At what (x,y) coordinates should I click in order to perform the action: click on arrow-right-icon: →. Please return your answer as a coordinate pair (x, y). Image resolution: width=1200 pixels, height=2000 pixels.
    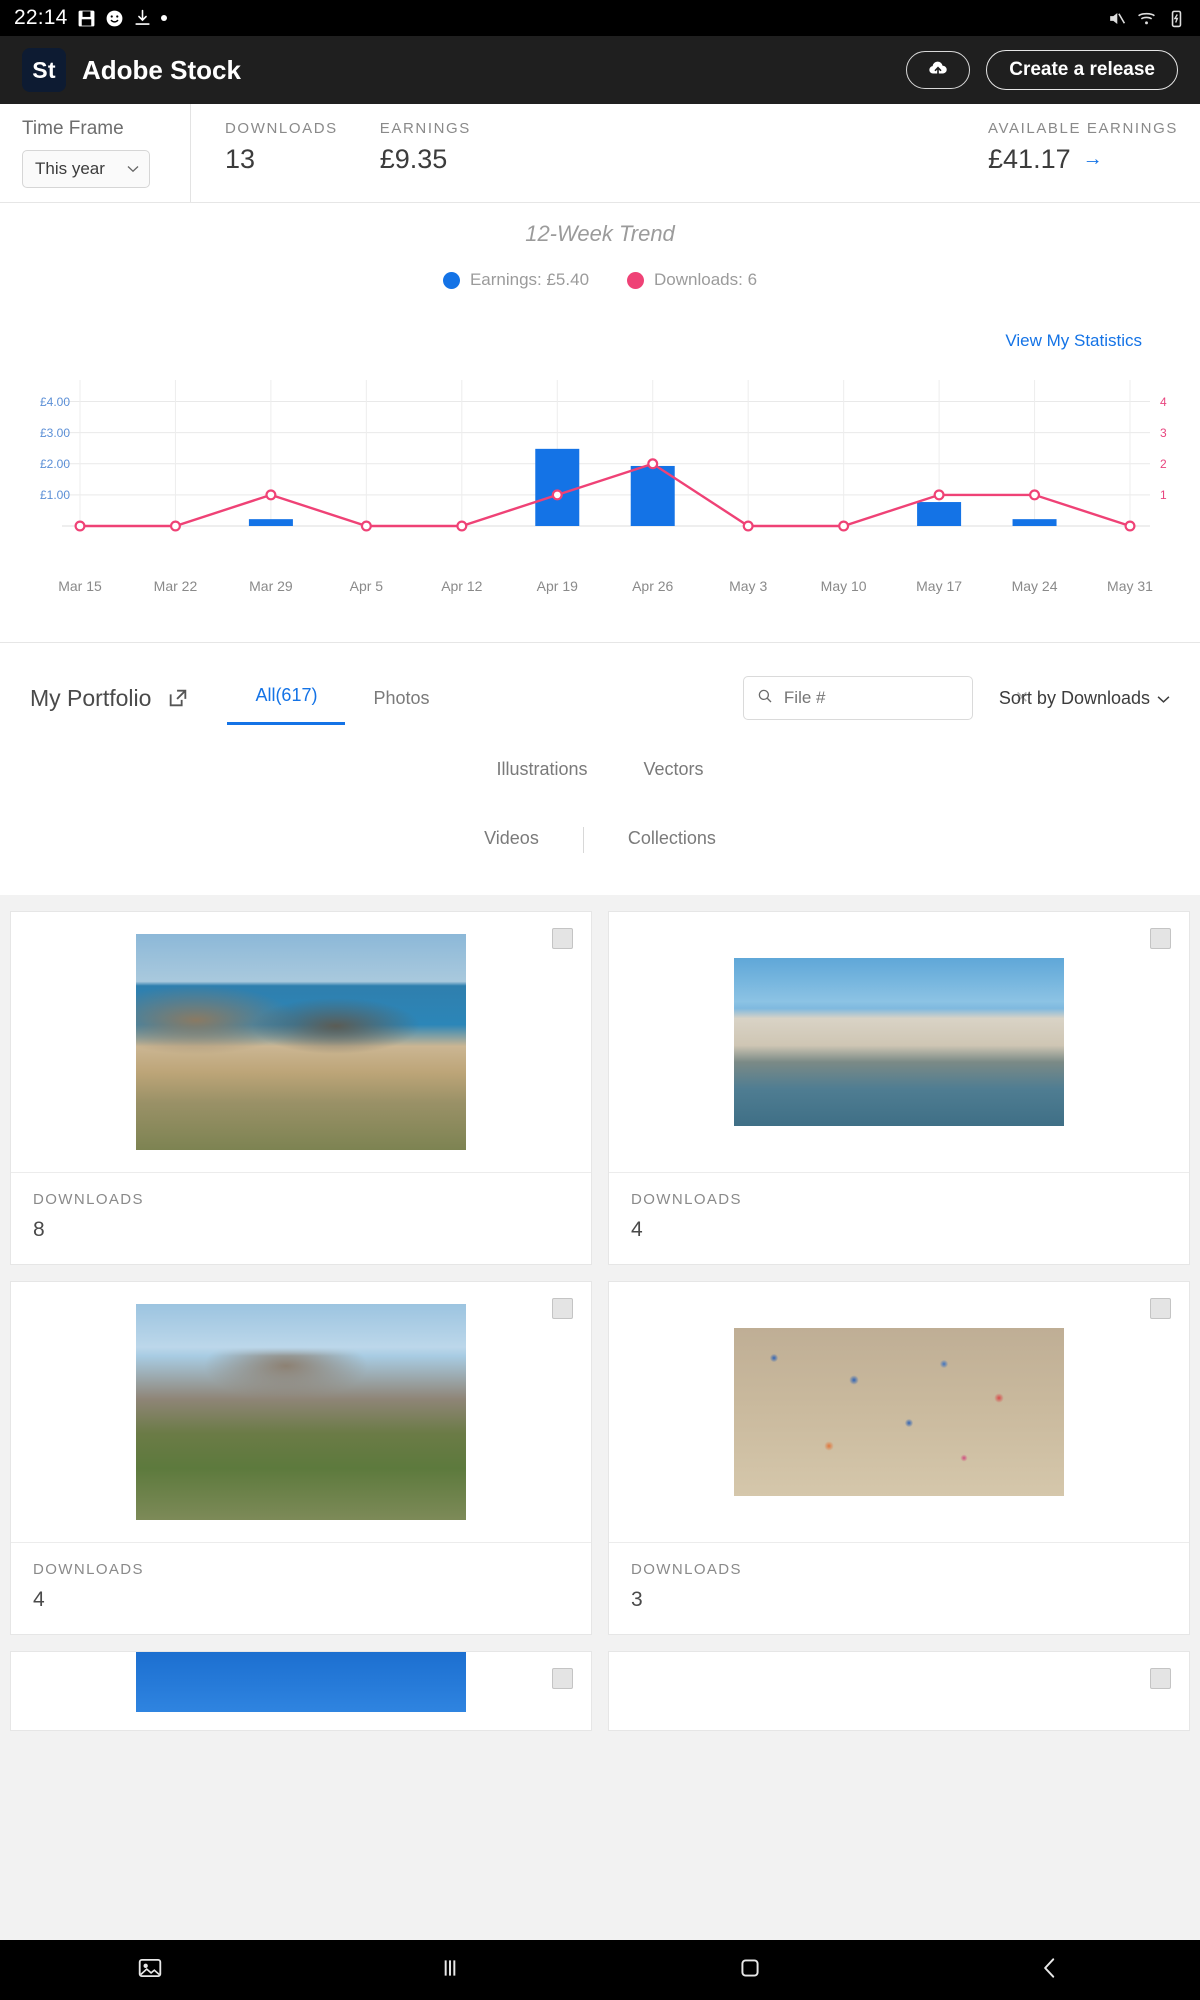
    Looking at the image, I should click on (1093, 159).